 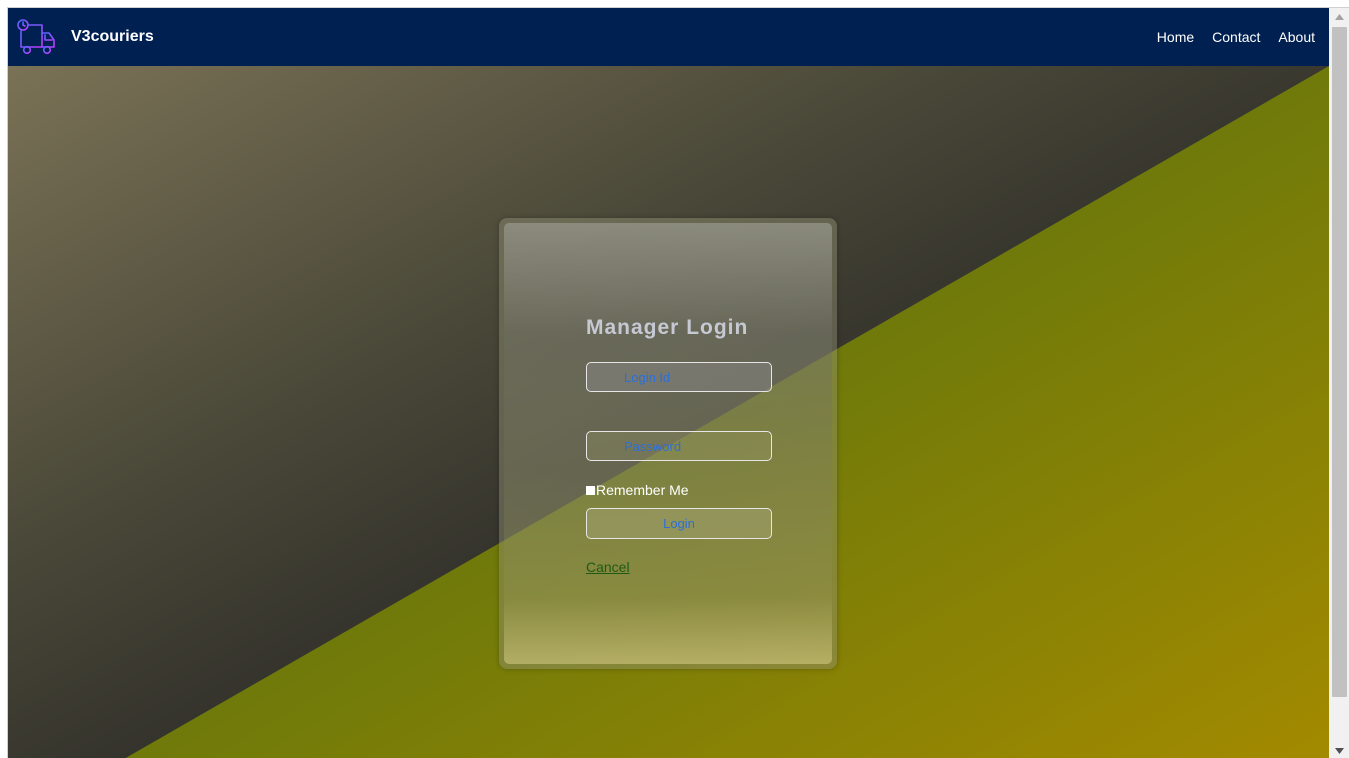 What do you see at coordinates (647, 377) in the screenshot?
I see `login-id-placeholder: Login Id` at bounding box center [647, 377].